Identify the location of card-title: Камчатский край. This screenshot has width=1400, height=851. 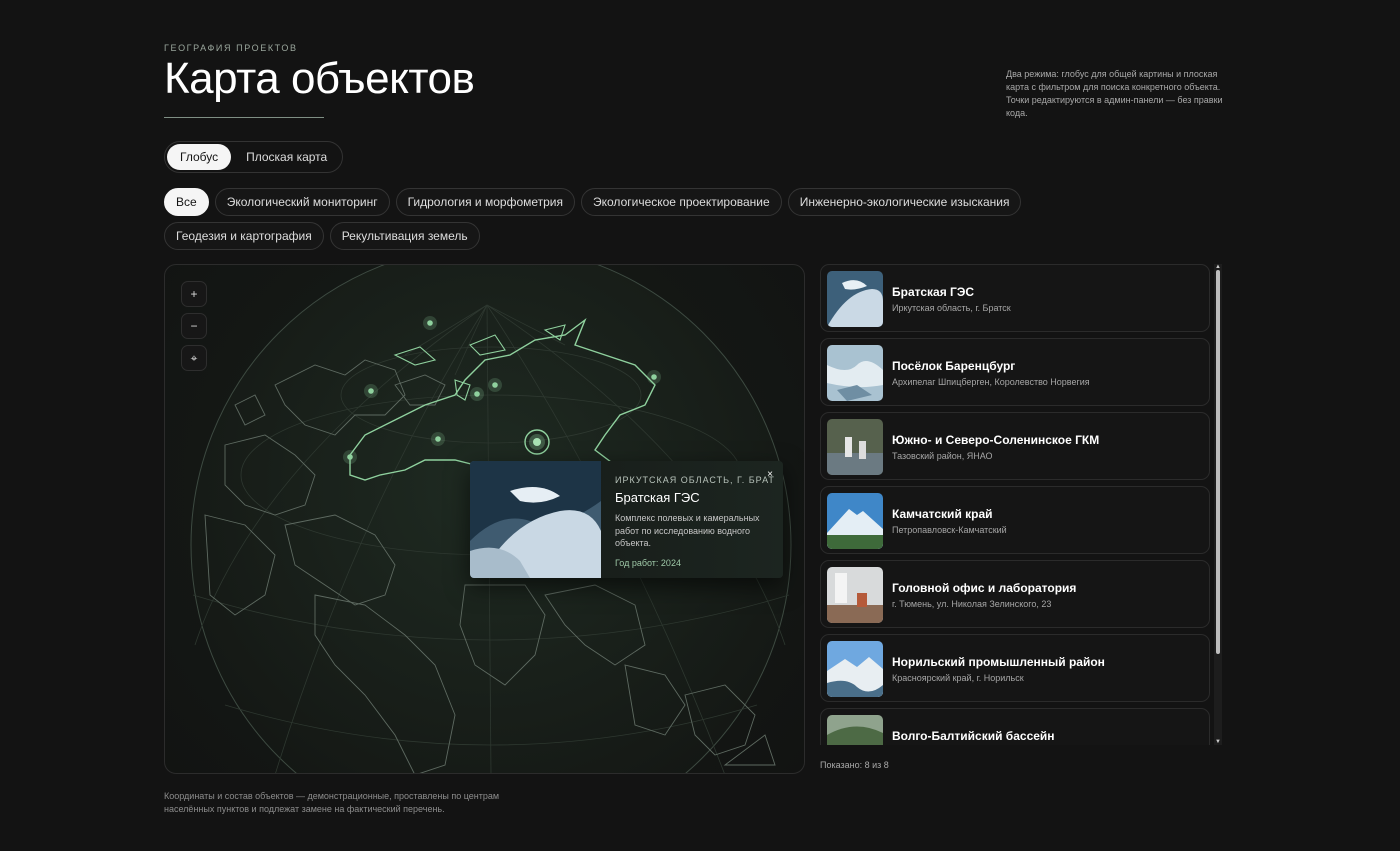
(942, 514).